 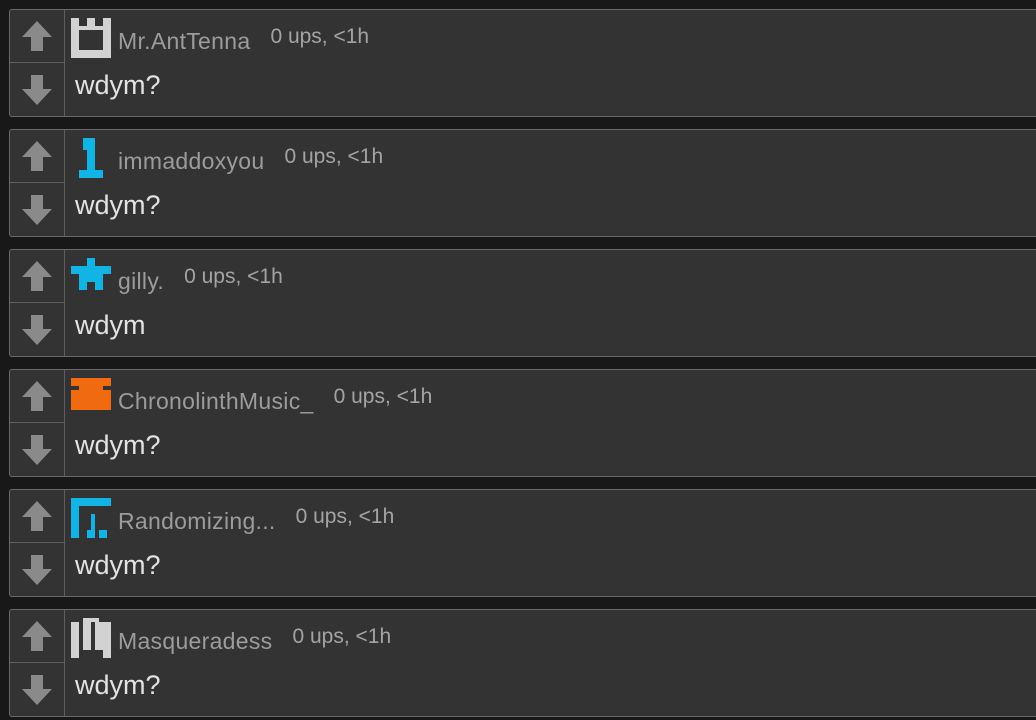 I want to click on comment-header: Mr.AntTenna 0 ups, <1h, so click(x=220, y=38).